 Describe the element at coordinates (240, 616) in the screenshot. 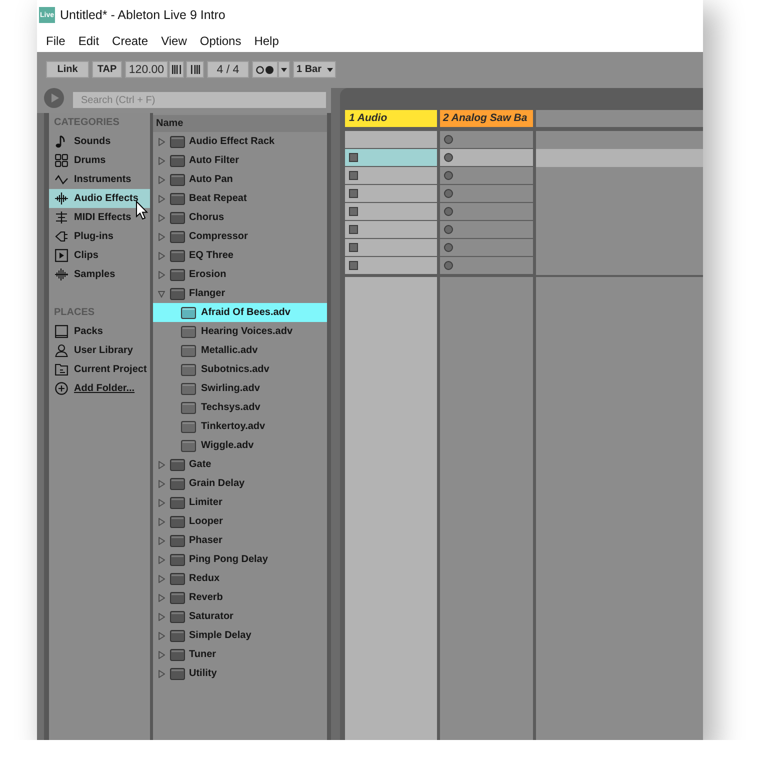

I see `browser-item: Saturator` at that location.